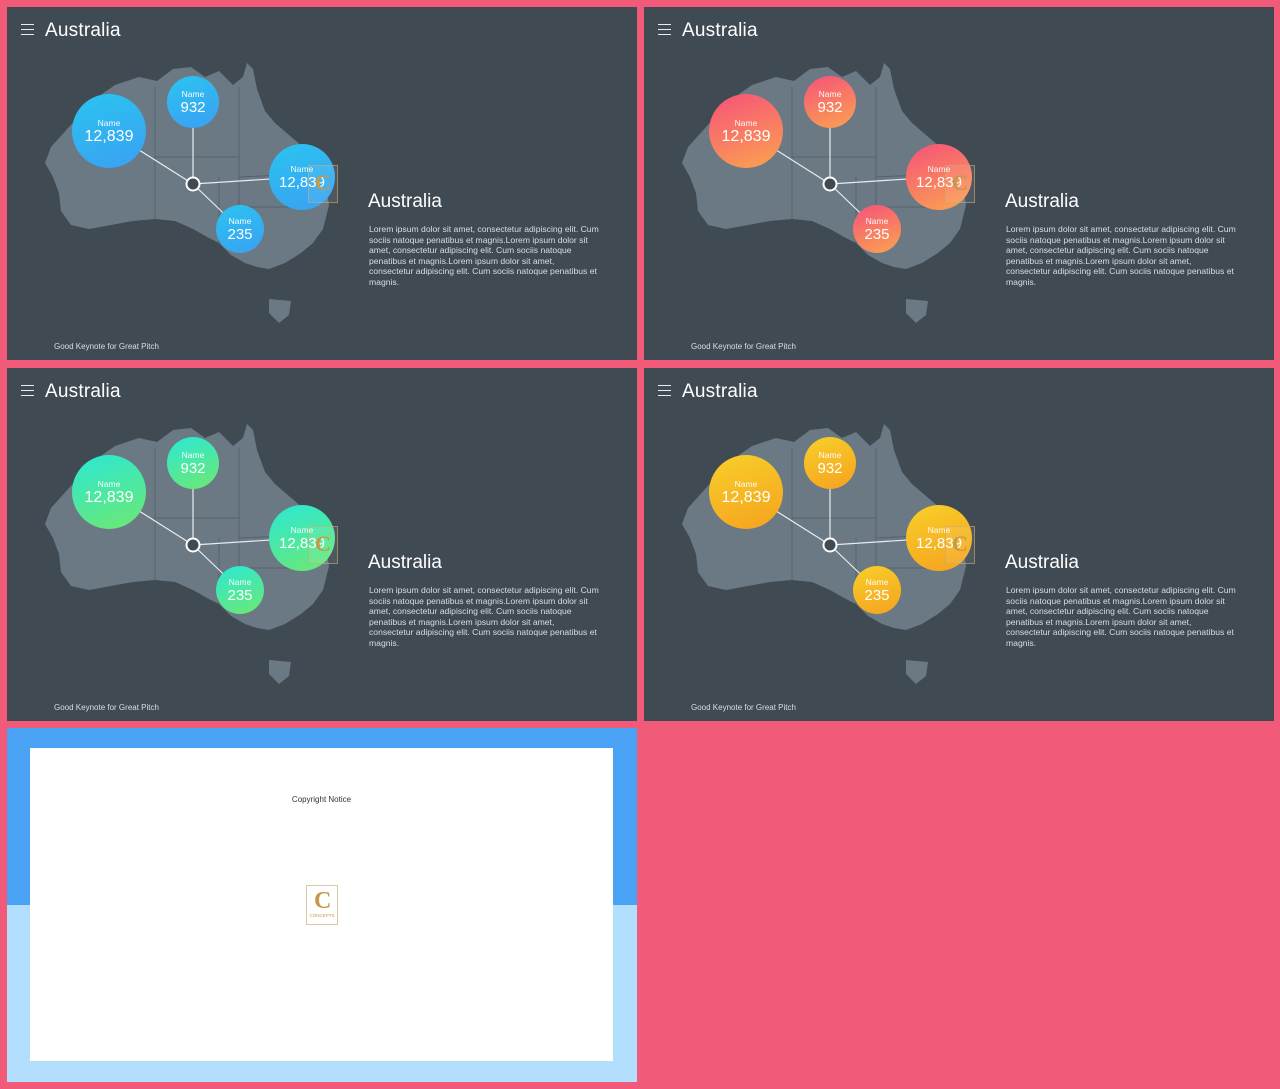  Describe the element at coordinates (321, 799) in the screenshot. I see `copyright-notice: Copyright Notice` at that location.